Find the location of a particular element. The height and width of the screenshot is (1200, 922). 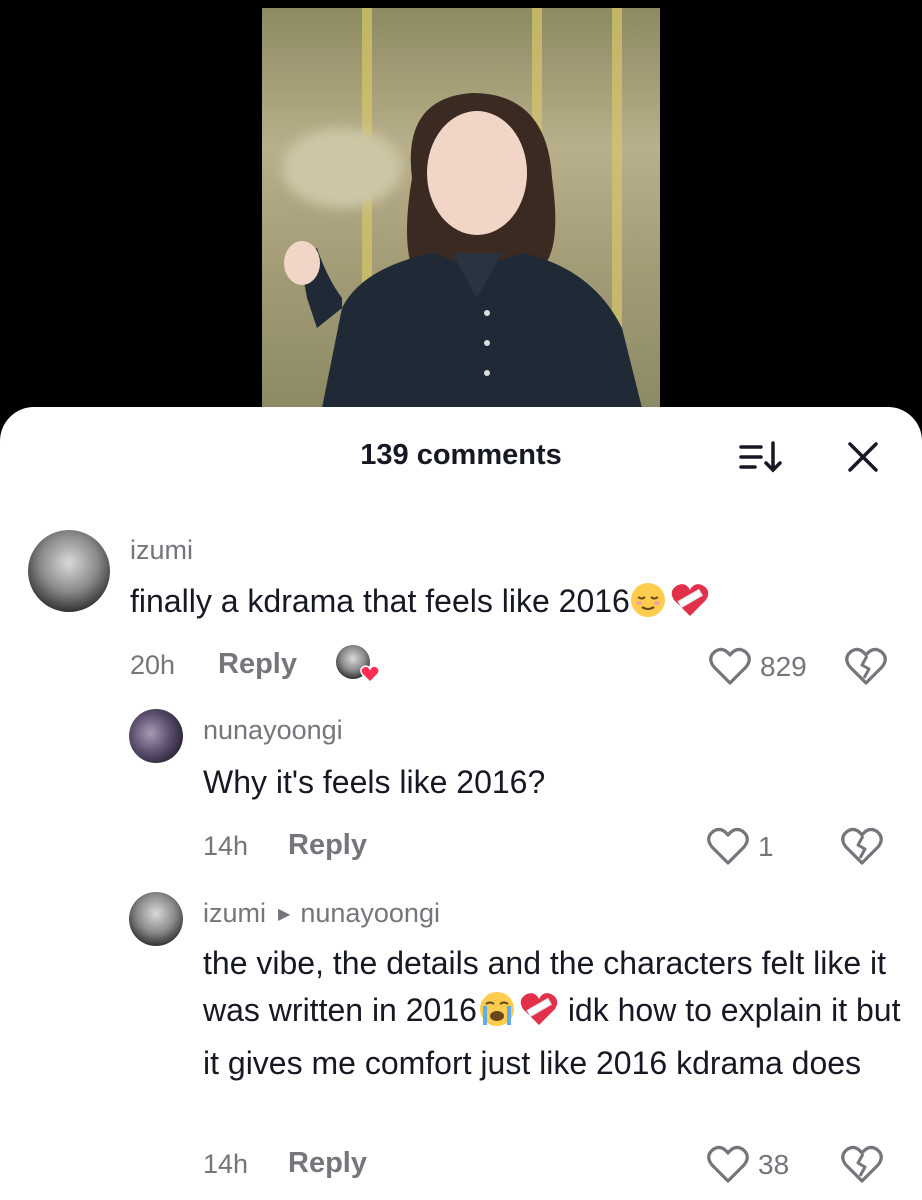

comment-username: izumi ▶ nunayoongi is located at coordinates (321, 913).